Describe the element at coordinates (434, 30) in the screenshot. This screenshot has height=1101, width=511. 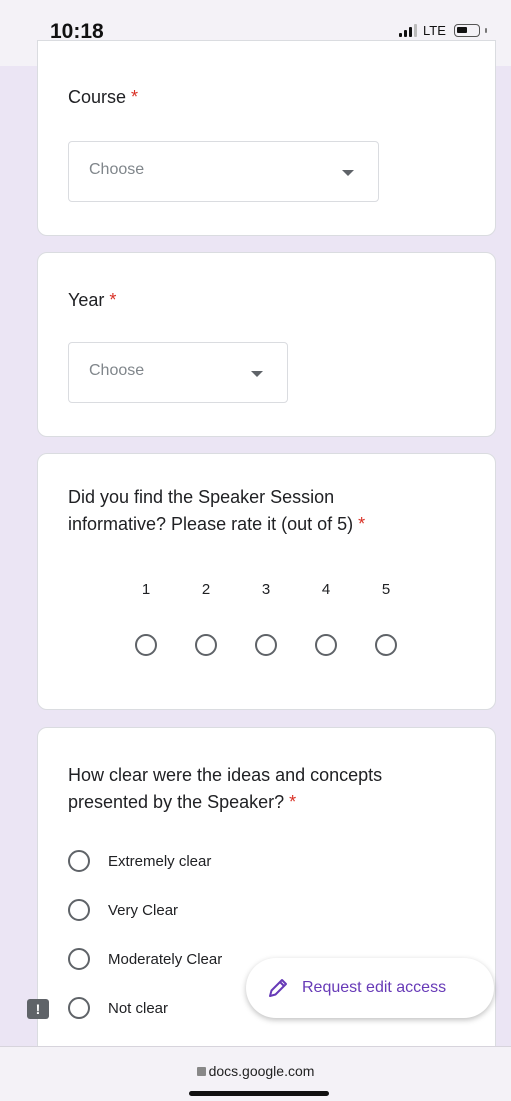
I see `network-type: LTE` at that location.